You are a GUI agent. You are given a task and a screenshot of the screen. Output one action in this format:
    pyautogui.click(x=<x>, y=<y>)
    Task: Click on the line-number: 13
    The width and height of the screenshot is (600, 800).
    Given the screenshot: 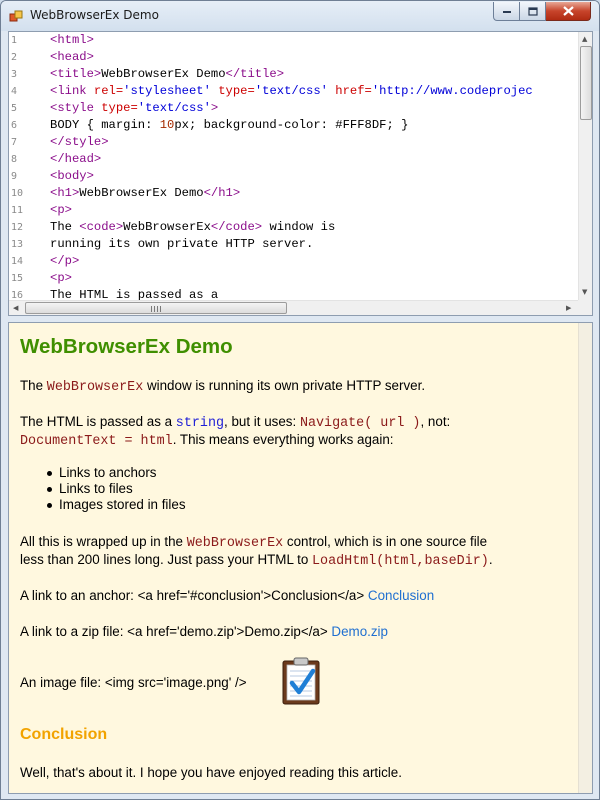 What is the action you would take?
    pyautogui.click(x=17, y=244)
    